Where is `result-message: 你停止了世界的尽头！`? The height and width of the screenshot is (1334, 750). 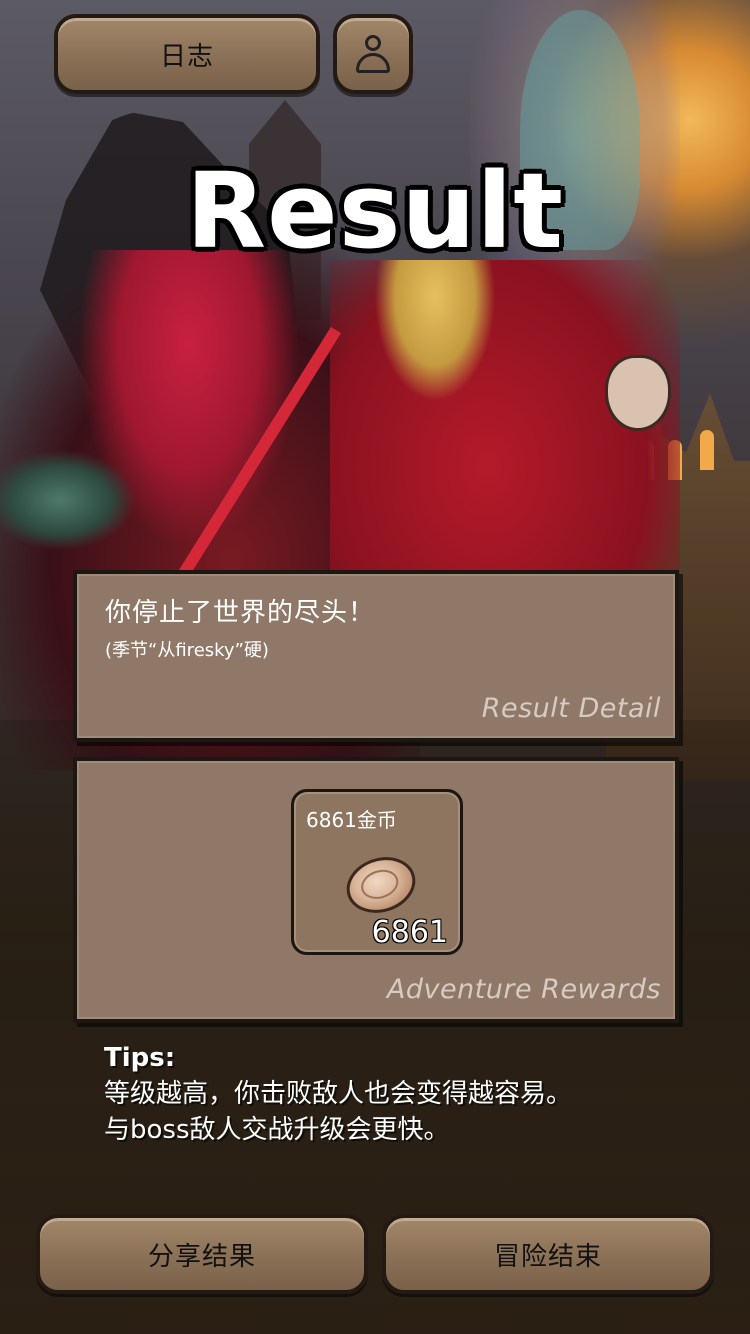 result-message: 你停止了世界的尽头！ is located at coordinates (240, 613).